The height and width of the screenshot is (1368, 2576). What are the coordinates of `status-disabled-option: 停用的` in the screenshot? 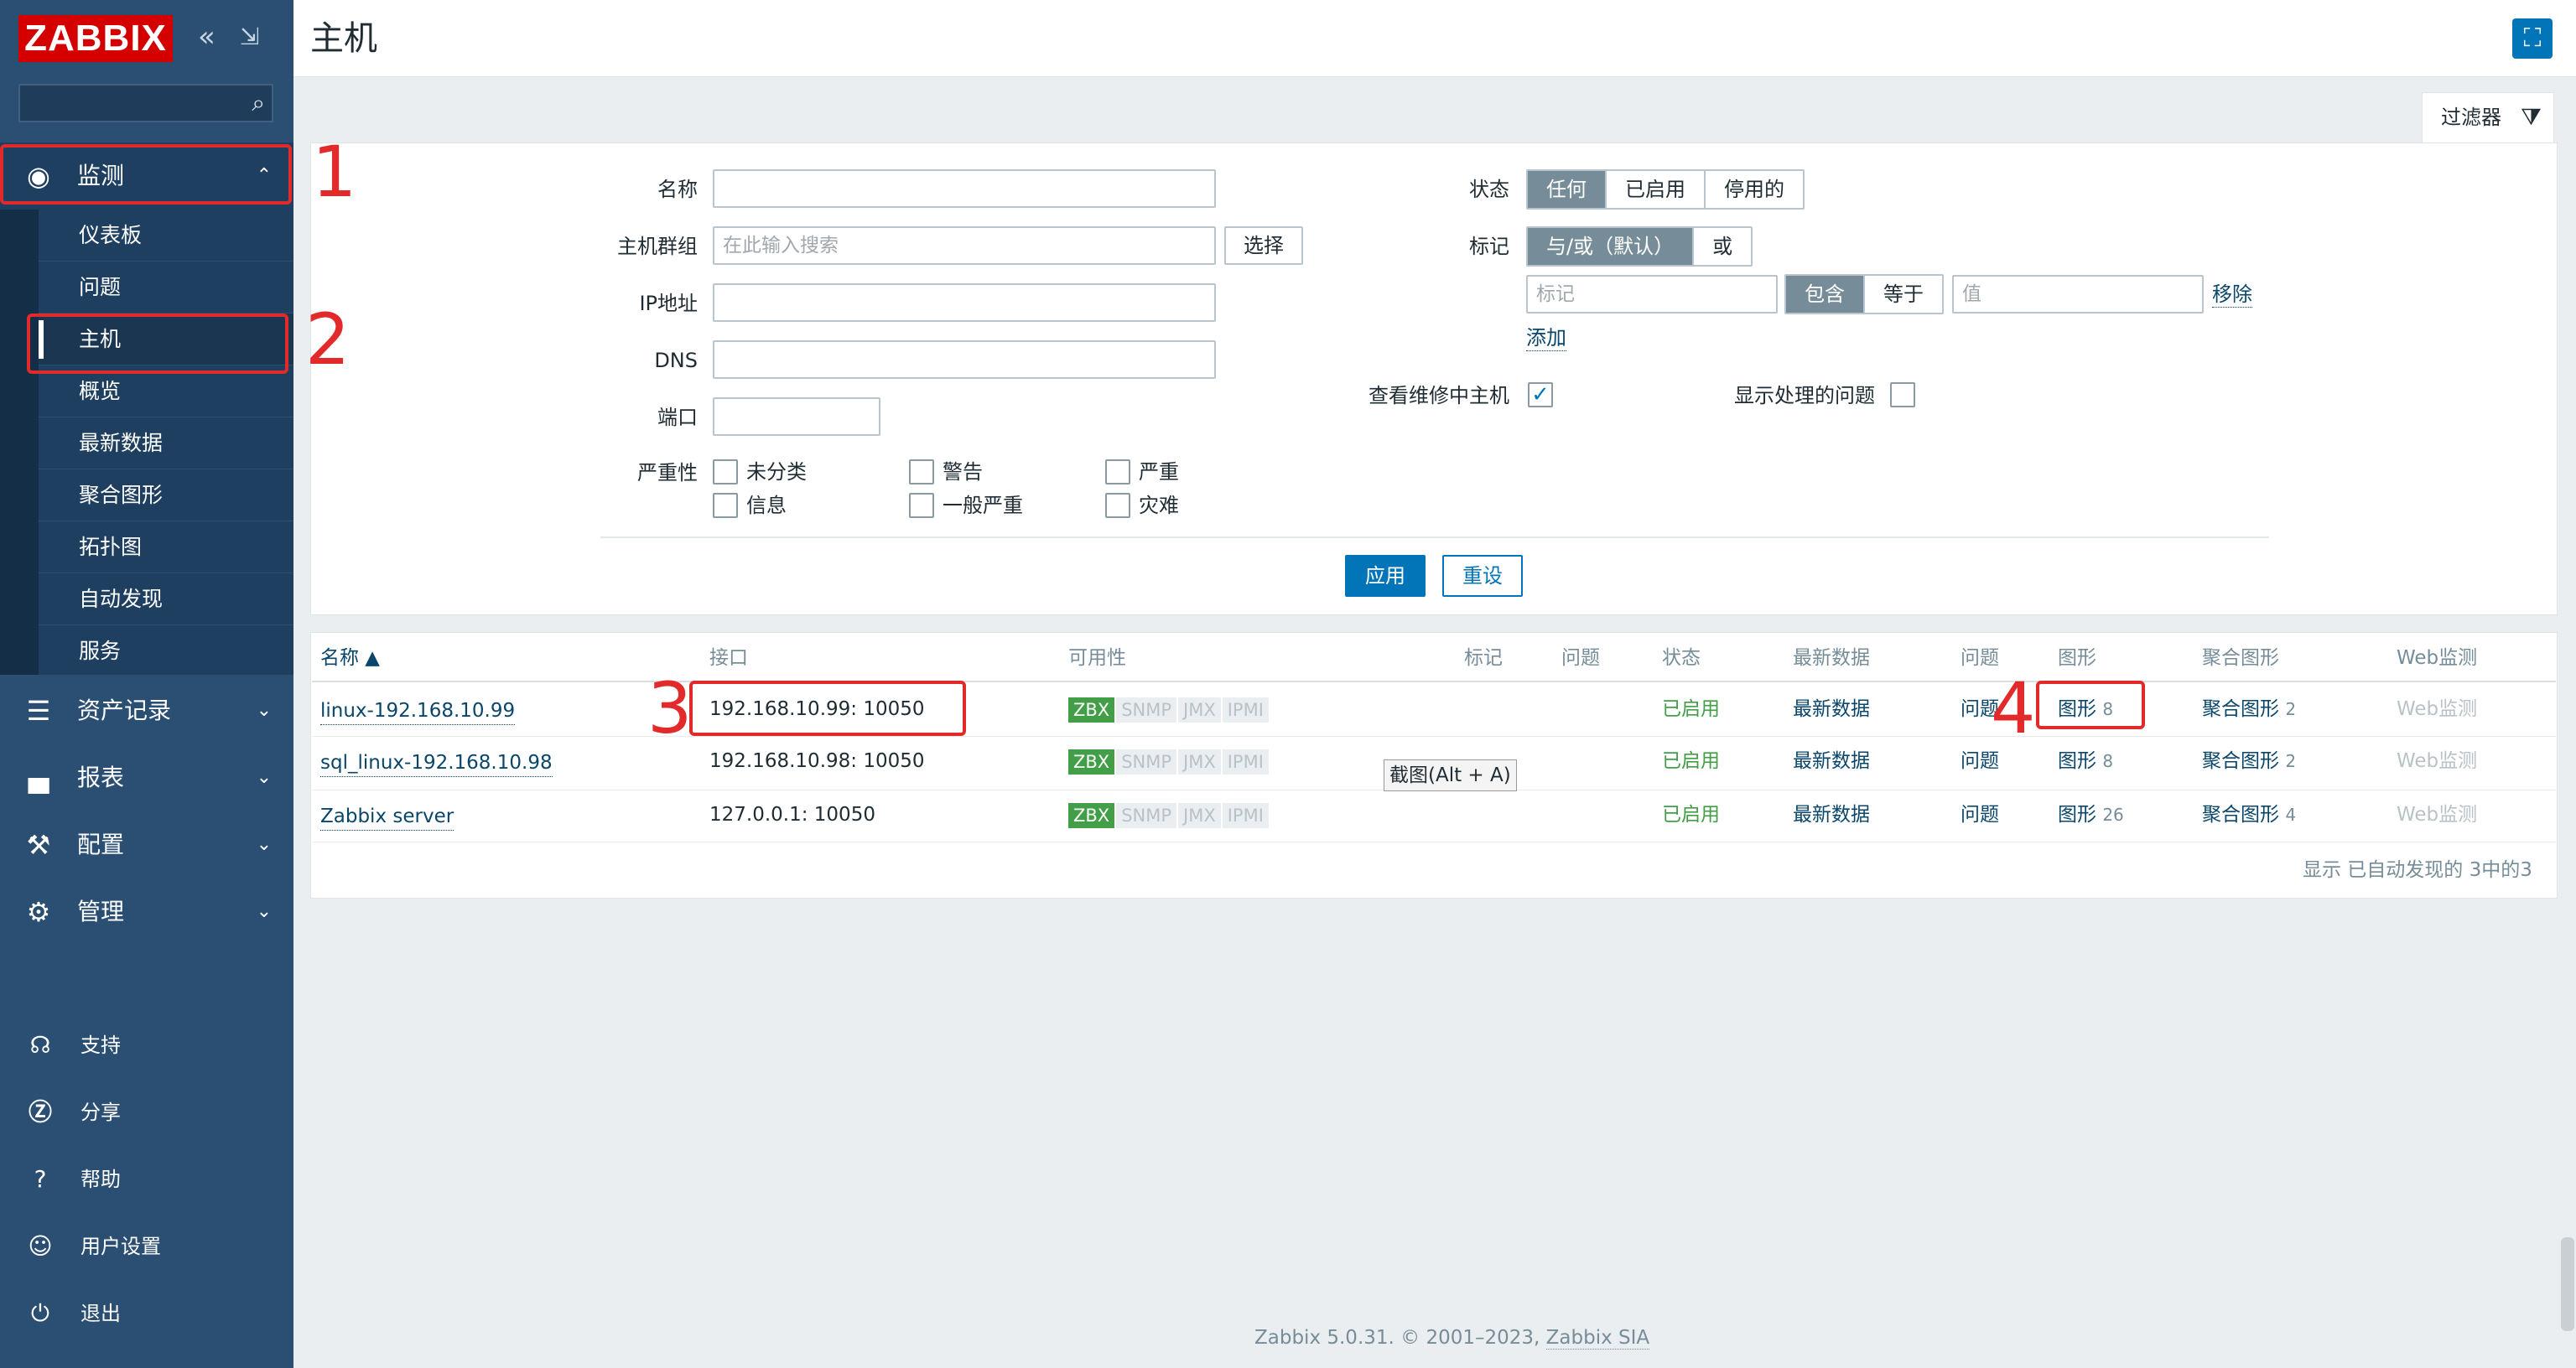 It's located at (1754, 189).